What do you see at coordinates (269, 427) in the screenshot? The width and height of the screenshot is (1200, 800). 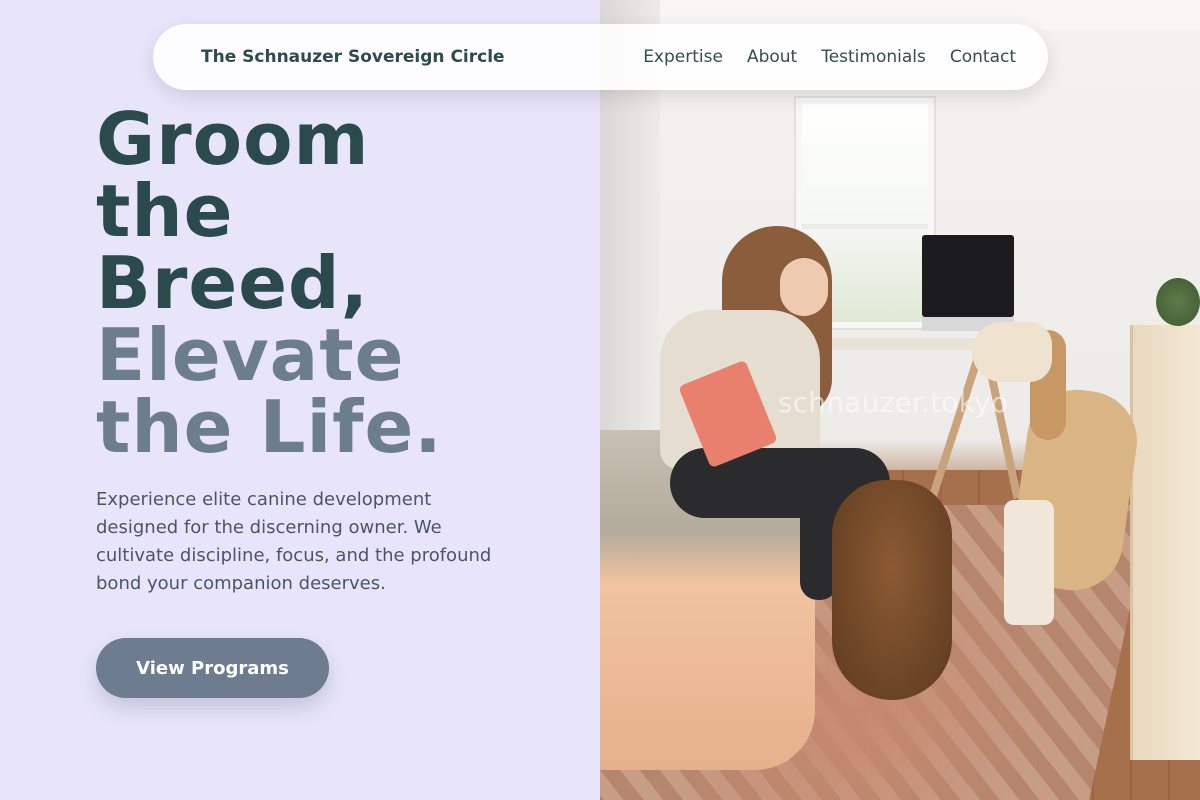 I see `headline-line-muted: the Life.` at bounding box center [269, 427].